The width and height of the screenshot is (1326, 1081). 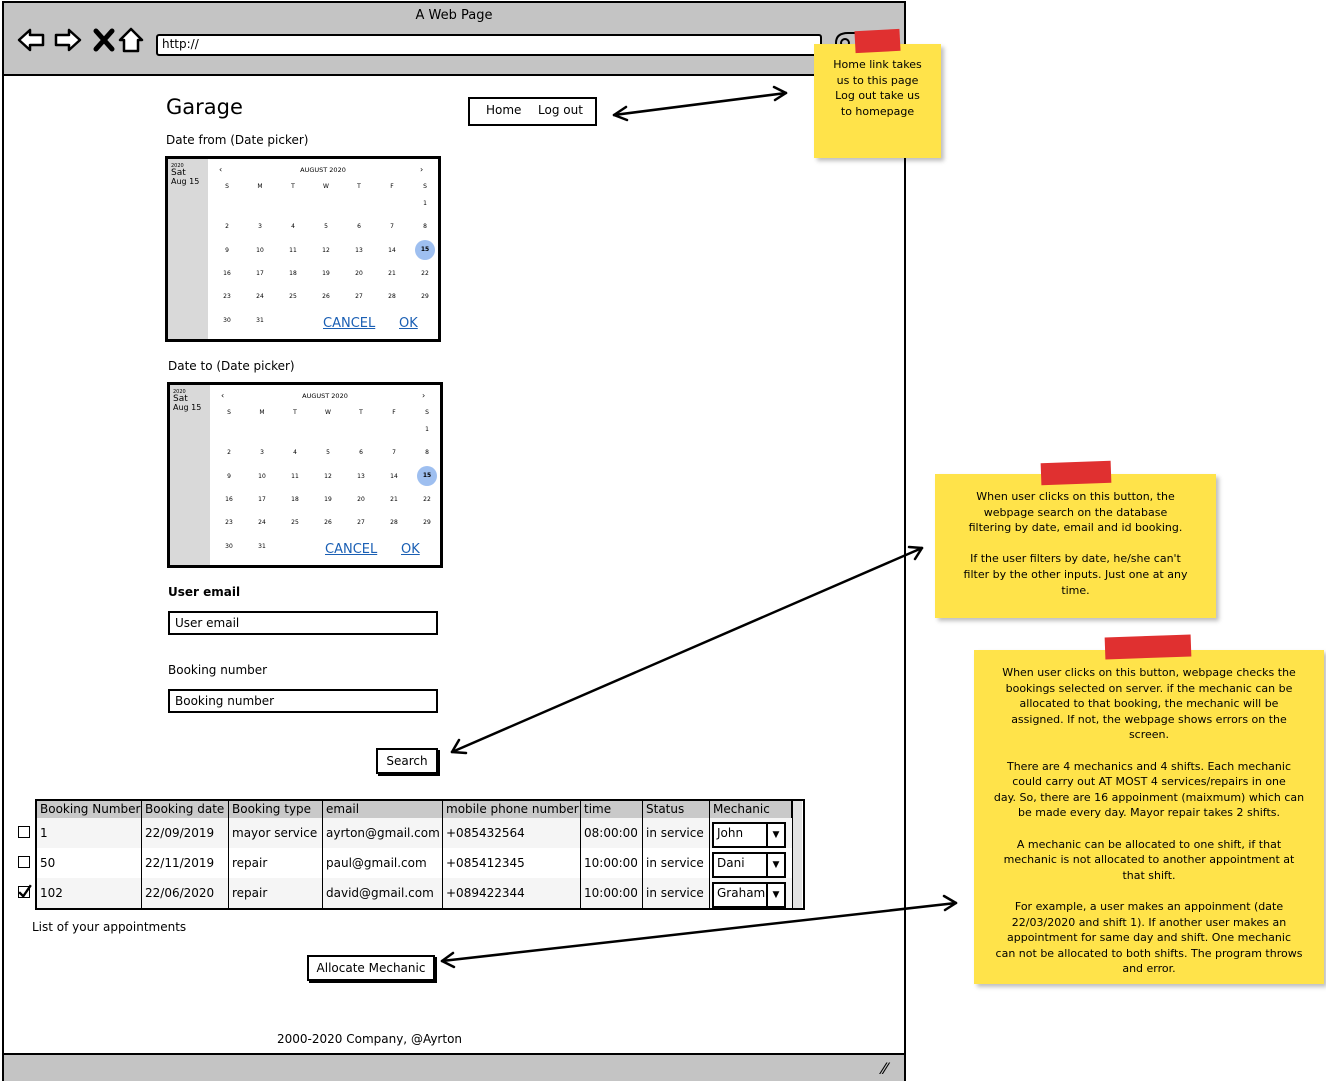 What do you see at coordinates (512, 809) in the screenshot?
I see `column-header: mobile phone number` at bounding box center [512, 809].